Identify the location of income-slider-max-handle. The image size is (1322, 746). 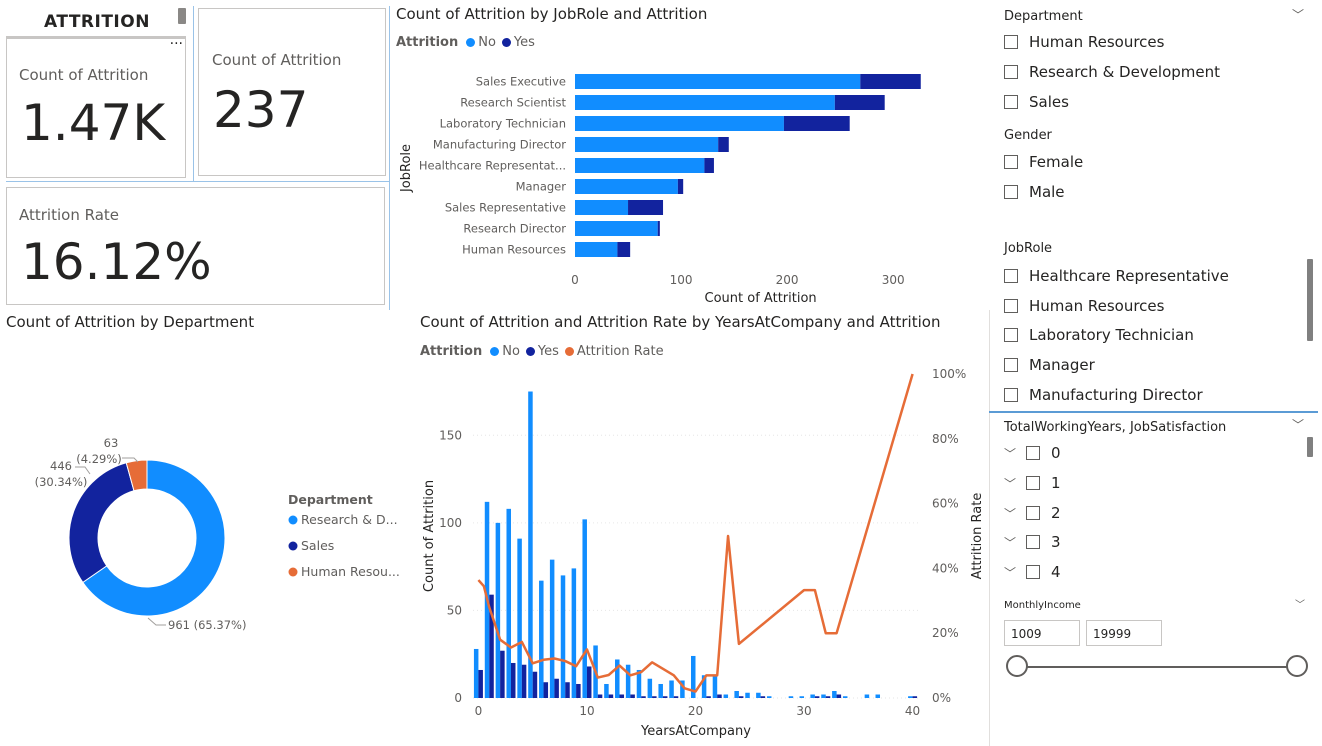
(1297, 666).